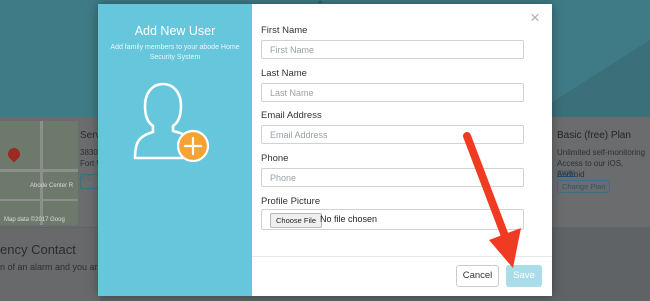 The image size is (650, 301). Describe the element at coordinates (284, 73) in the screenshot. I see `last-name-label: Last Name` at that location.